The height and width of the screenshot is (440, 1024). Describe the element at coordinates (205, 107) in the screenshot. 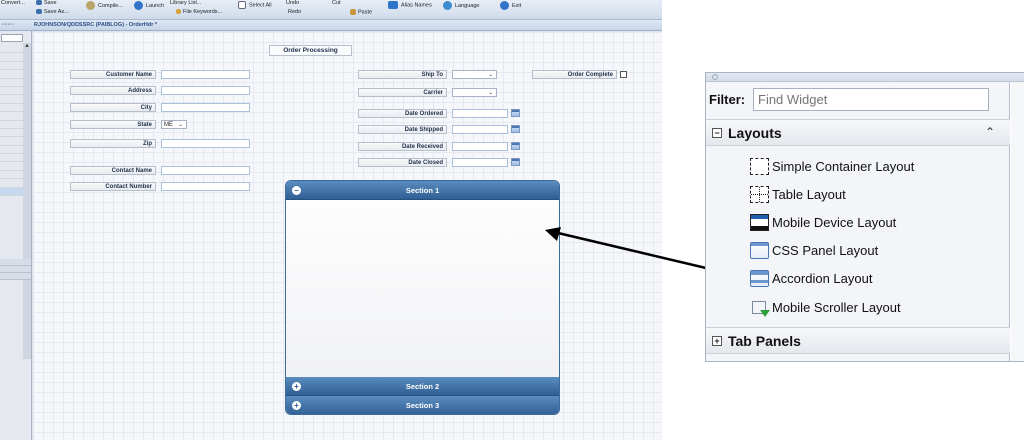

I see `city-field` at that location.